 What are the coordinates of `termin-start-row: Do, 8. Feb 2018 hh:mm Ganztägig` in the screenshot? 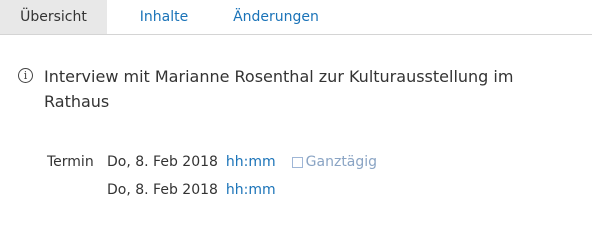 It's located at (242, 162).